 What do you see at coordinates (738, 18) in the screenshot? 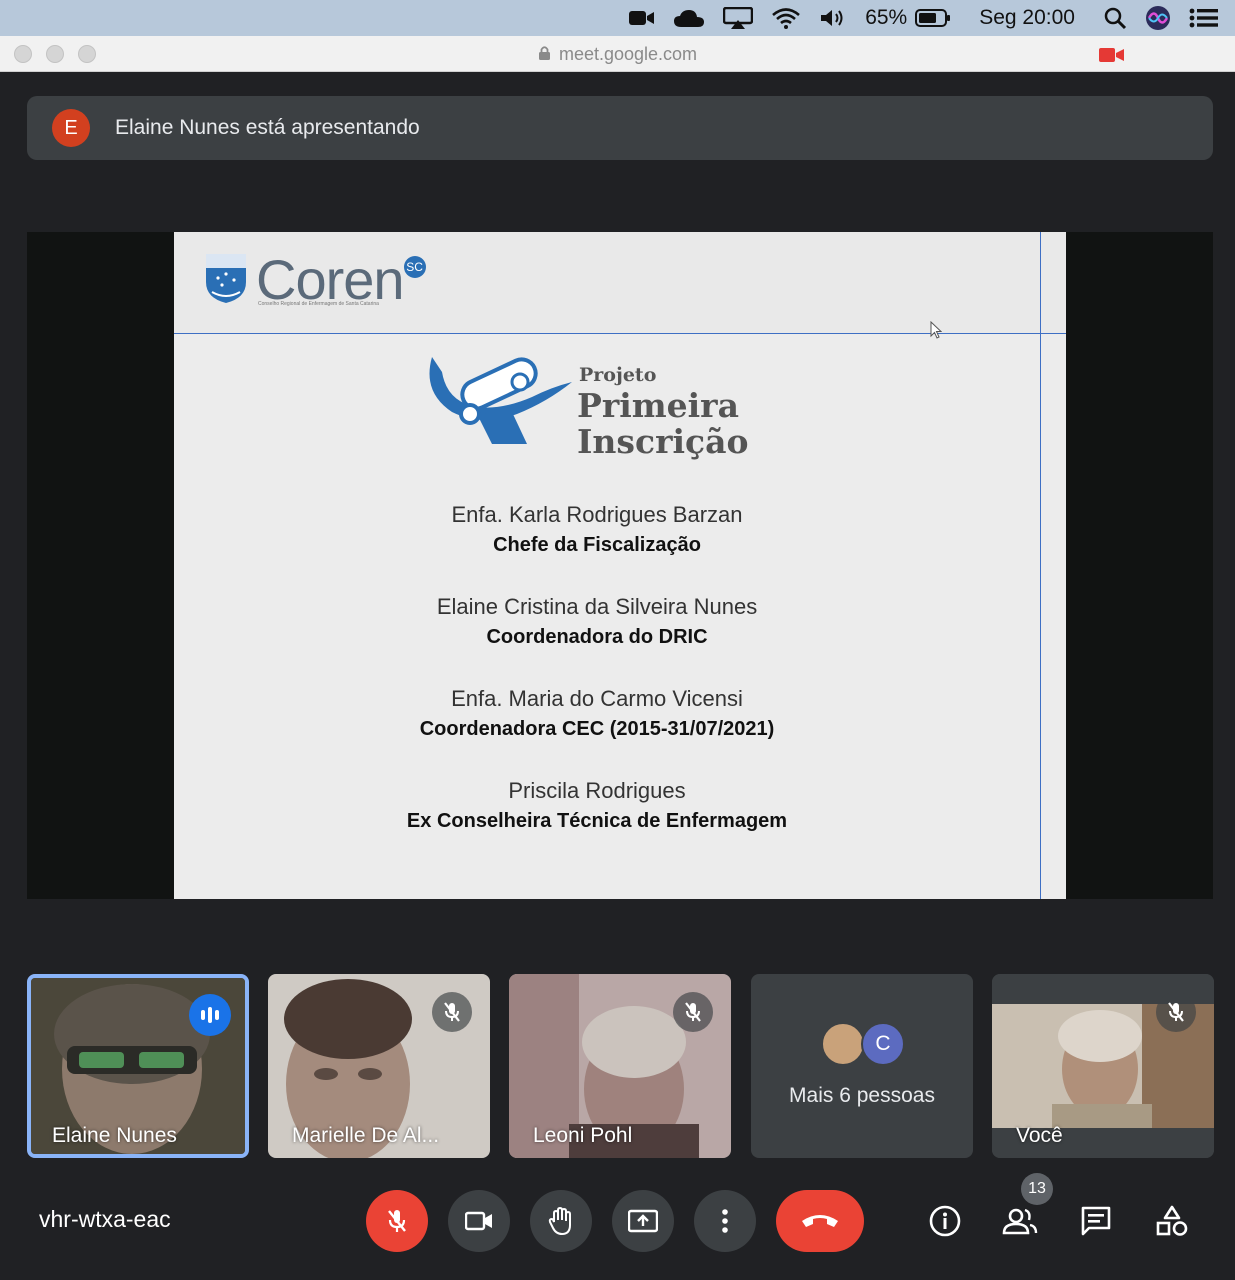
I see `airplay-icon` at bounding box center [738, 18].